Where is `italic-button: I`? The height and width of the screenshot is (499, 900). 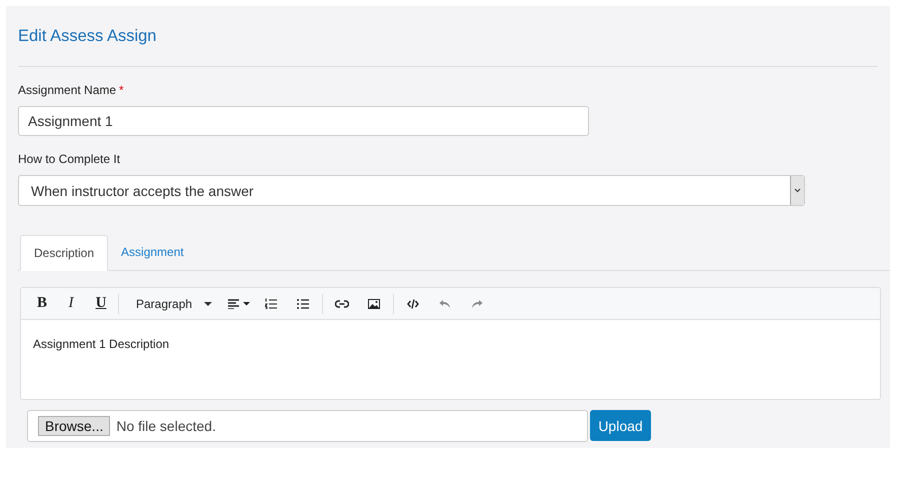 italic-button: I is located at coordinates (71, 303).